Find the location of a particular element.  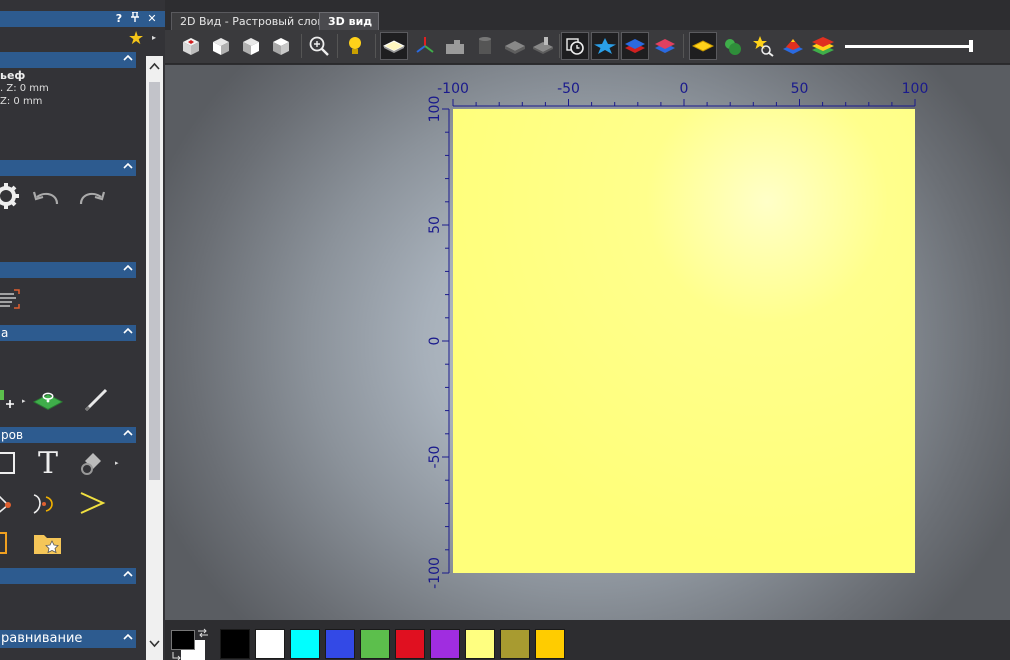

y-tick-label: 0 is located at coordinates (435, 341).